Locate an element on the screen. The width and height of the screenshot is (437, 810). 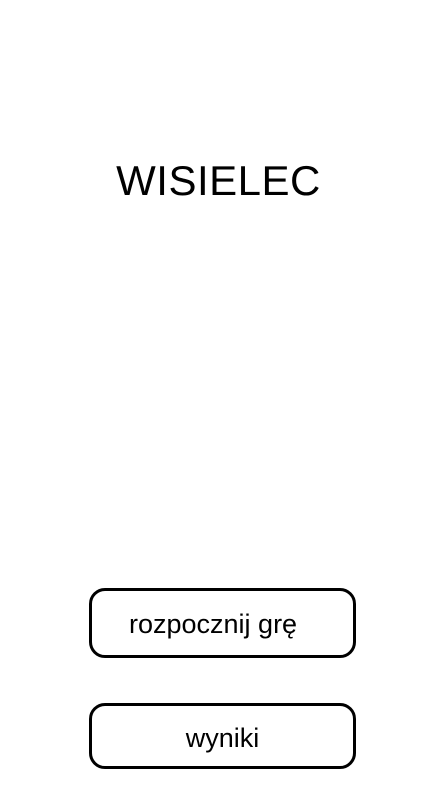
start-game-button: rozpocznij grę is located at coordinates (222, 623).